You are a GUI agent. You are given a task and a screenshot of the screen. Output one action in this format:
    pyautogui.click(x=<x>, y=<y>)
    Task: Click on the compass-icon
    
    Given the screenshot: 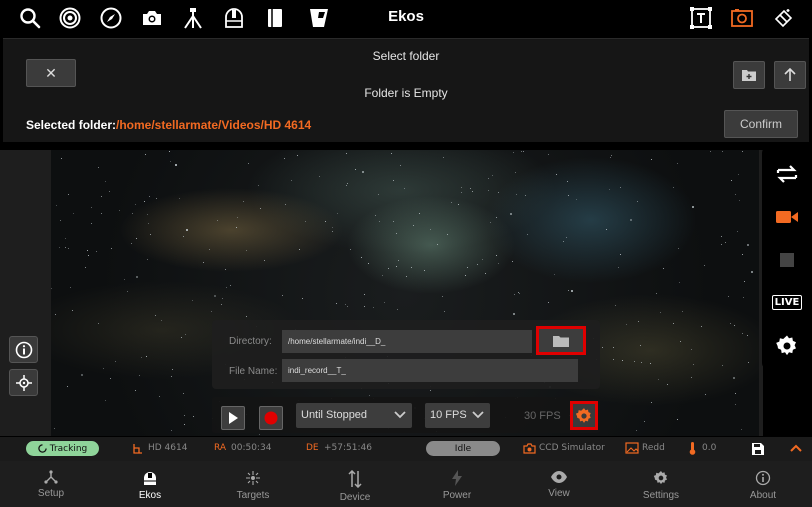 What is the action you would take?
    pyautogui.click(x=111, y=18)
    